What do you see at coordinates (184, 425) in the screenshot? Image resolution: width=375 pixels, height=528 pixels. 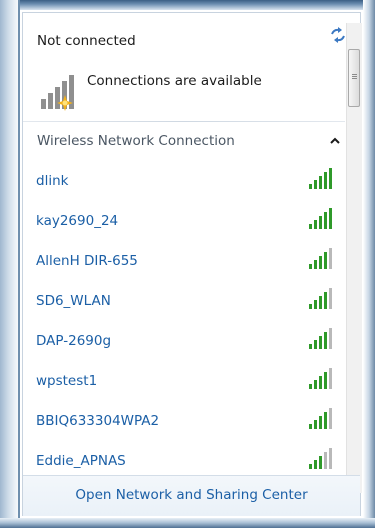 I see `network-item: BBIQ633304WPA2` at bounding box center [184, 425].